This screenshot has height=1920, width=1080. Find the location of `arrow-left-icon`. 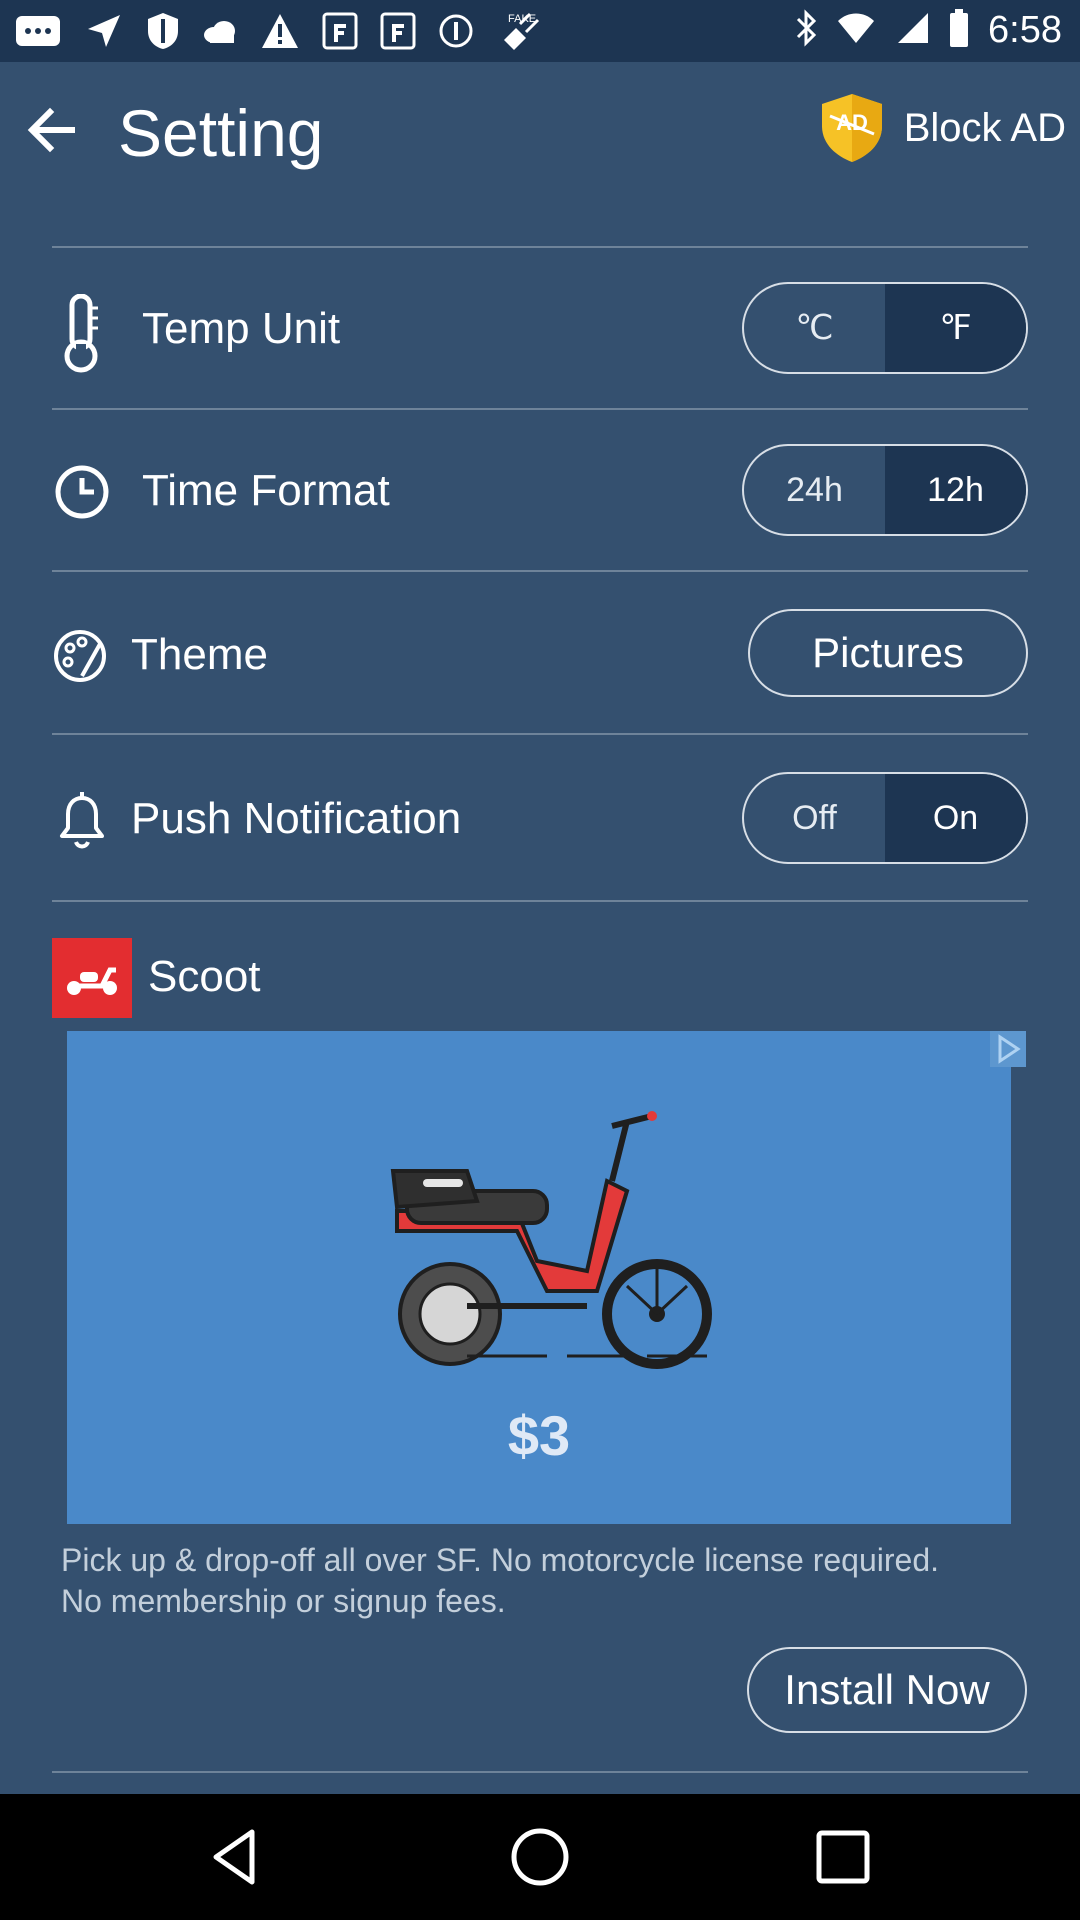

arrow-left-icon is located at coordinates (51, 130).